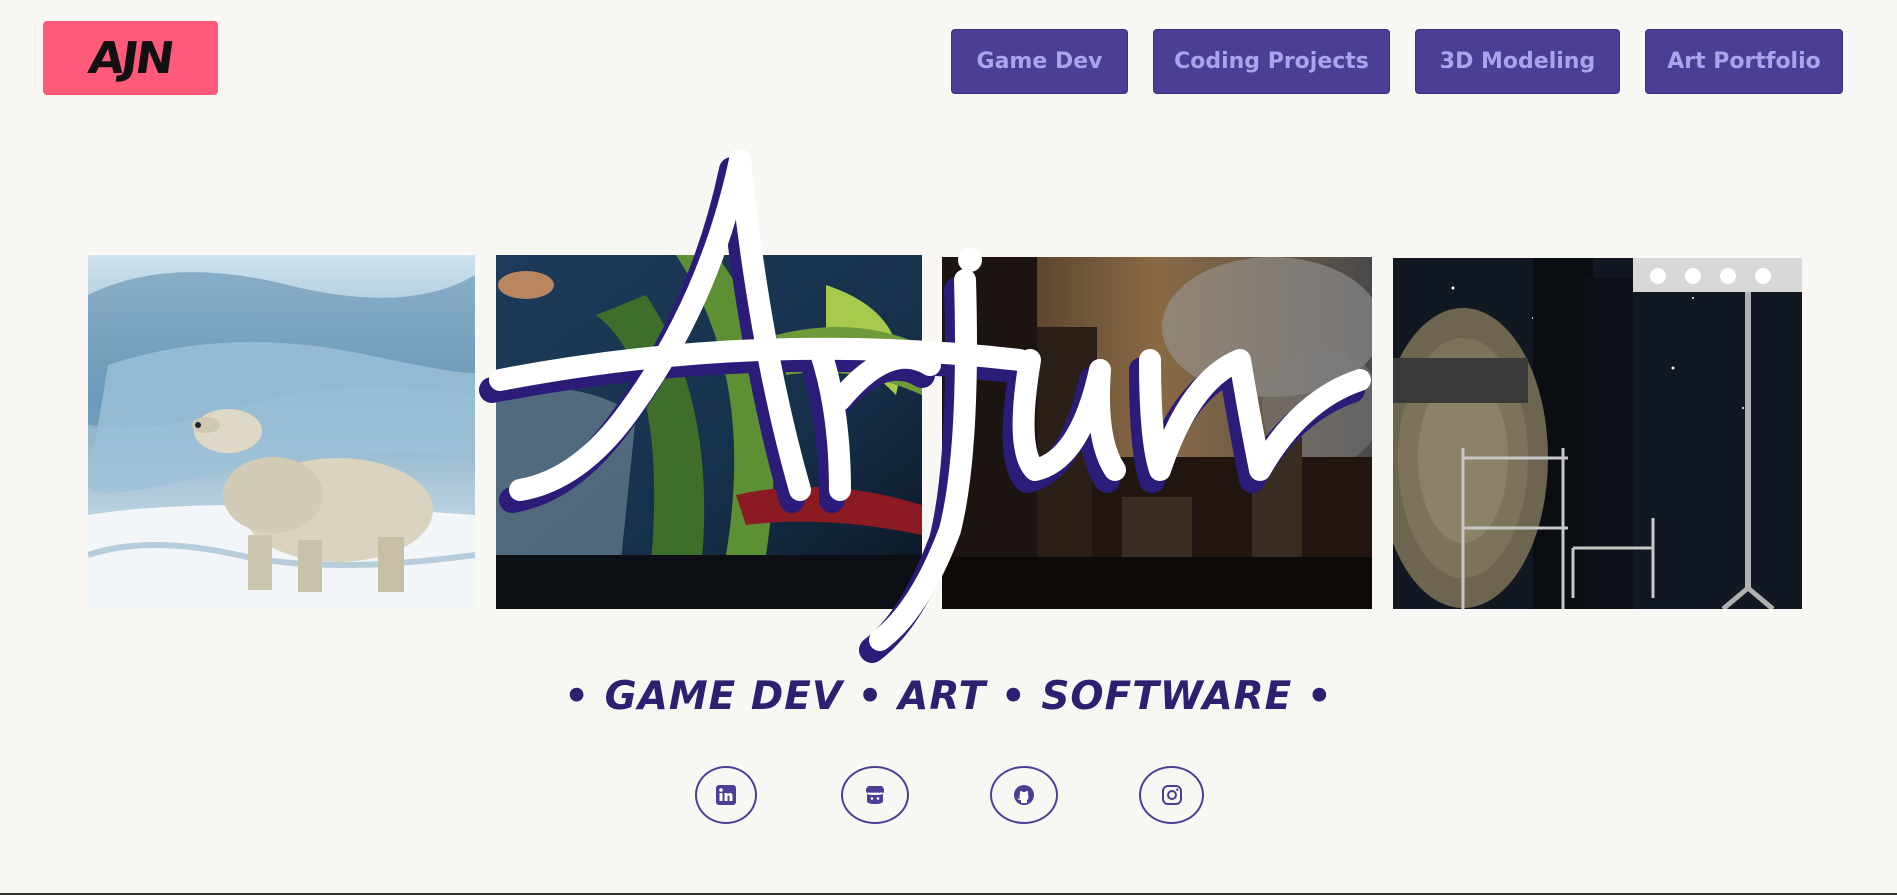 Image resolution: width=1897 pixels, height=895 pixels. I want to click on tagline: • GAME DEV • ART • SOFTWARE •, so click(948, 696).